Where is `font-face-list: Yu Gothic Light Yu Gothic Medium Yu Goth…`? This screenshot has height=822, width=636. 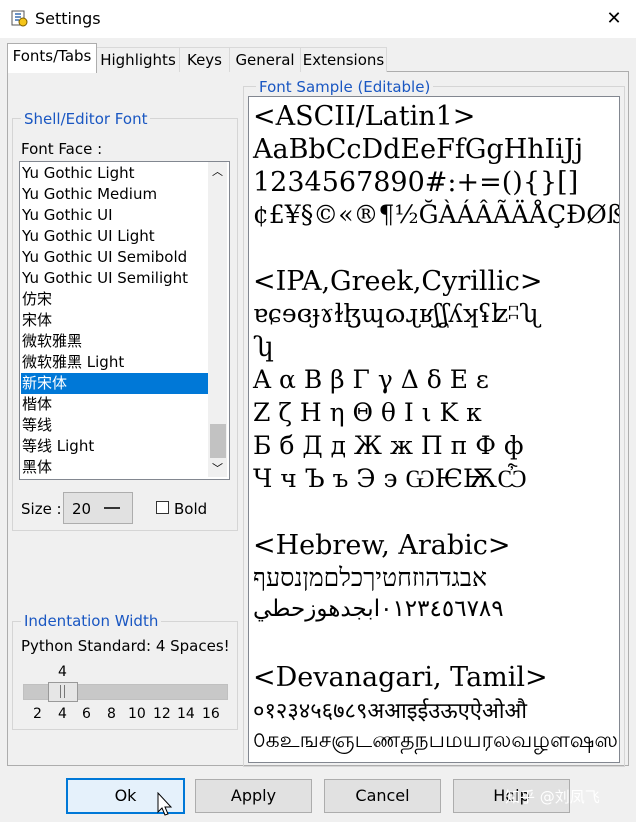 font-face-list: Yu Gothic Light Yu Gothic Medium Yu Goth… is located at coordinates (124, 320).